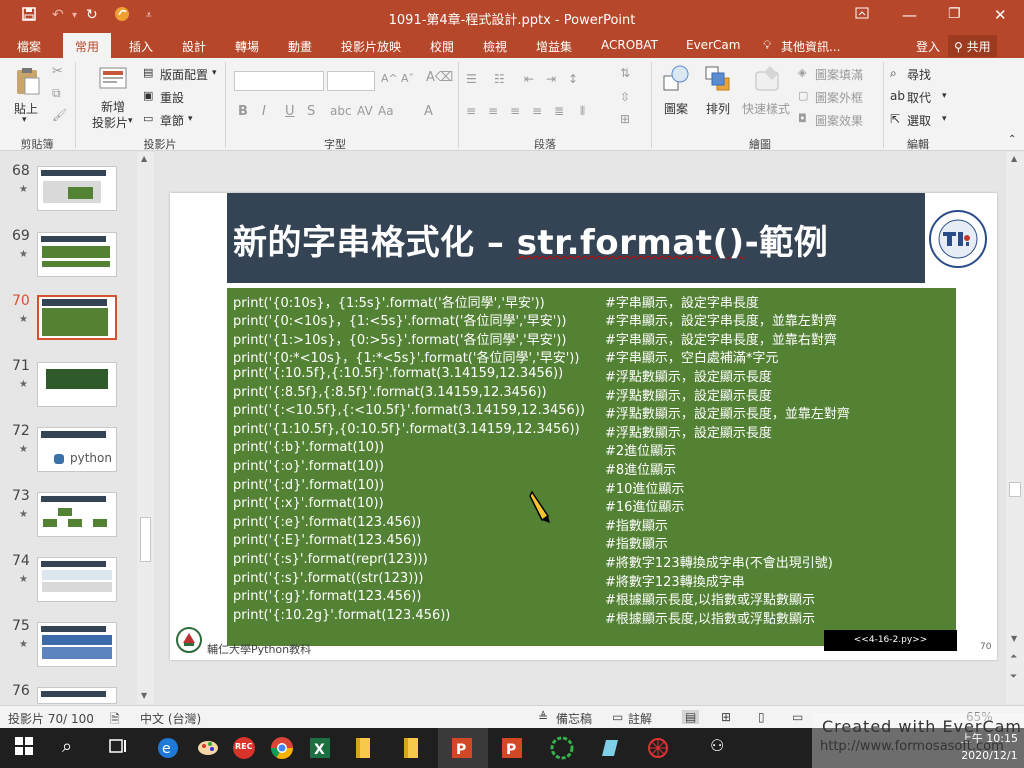 The height and width of the screenshot is (768, 1024). I want to click on paint-icon, so click(208, 748).